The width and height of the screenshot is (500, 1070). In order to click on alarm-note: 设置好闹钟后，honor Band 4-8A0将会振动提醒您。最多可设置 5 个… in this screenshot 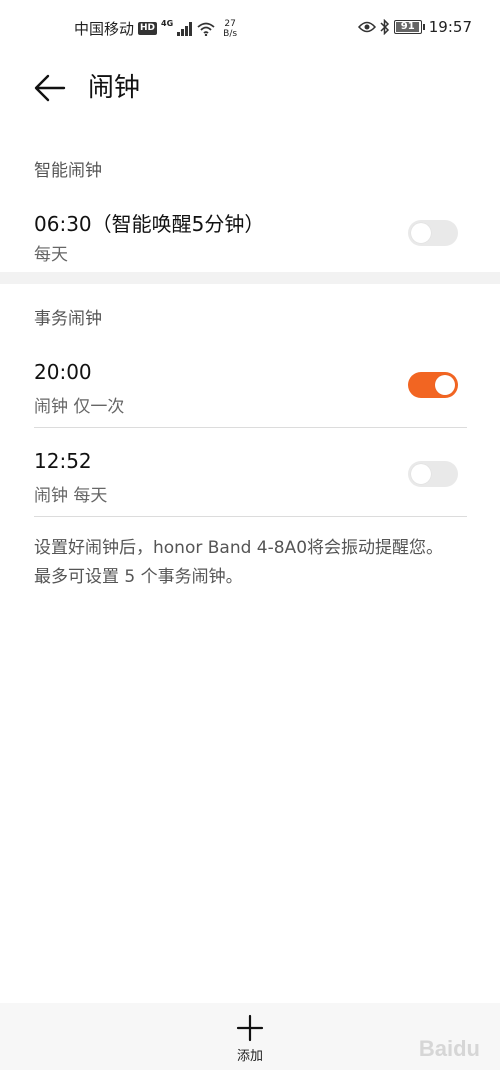, I will do `click(239, 562)`.